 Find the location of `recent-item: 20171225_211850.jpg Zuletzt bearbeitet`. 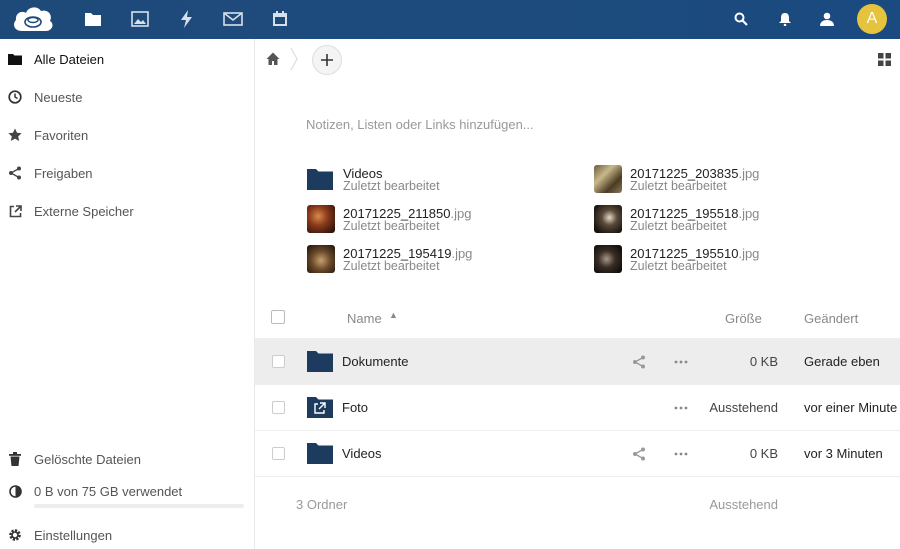

recent-item: 20171225_211850.jpg Zuletzt bearbeitet is located at coordinates (437, 220).